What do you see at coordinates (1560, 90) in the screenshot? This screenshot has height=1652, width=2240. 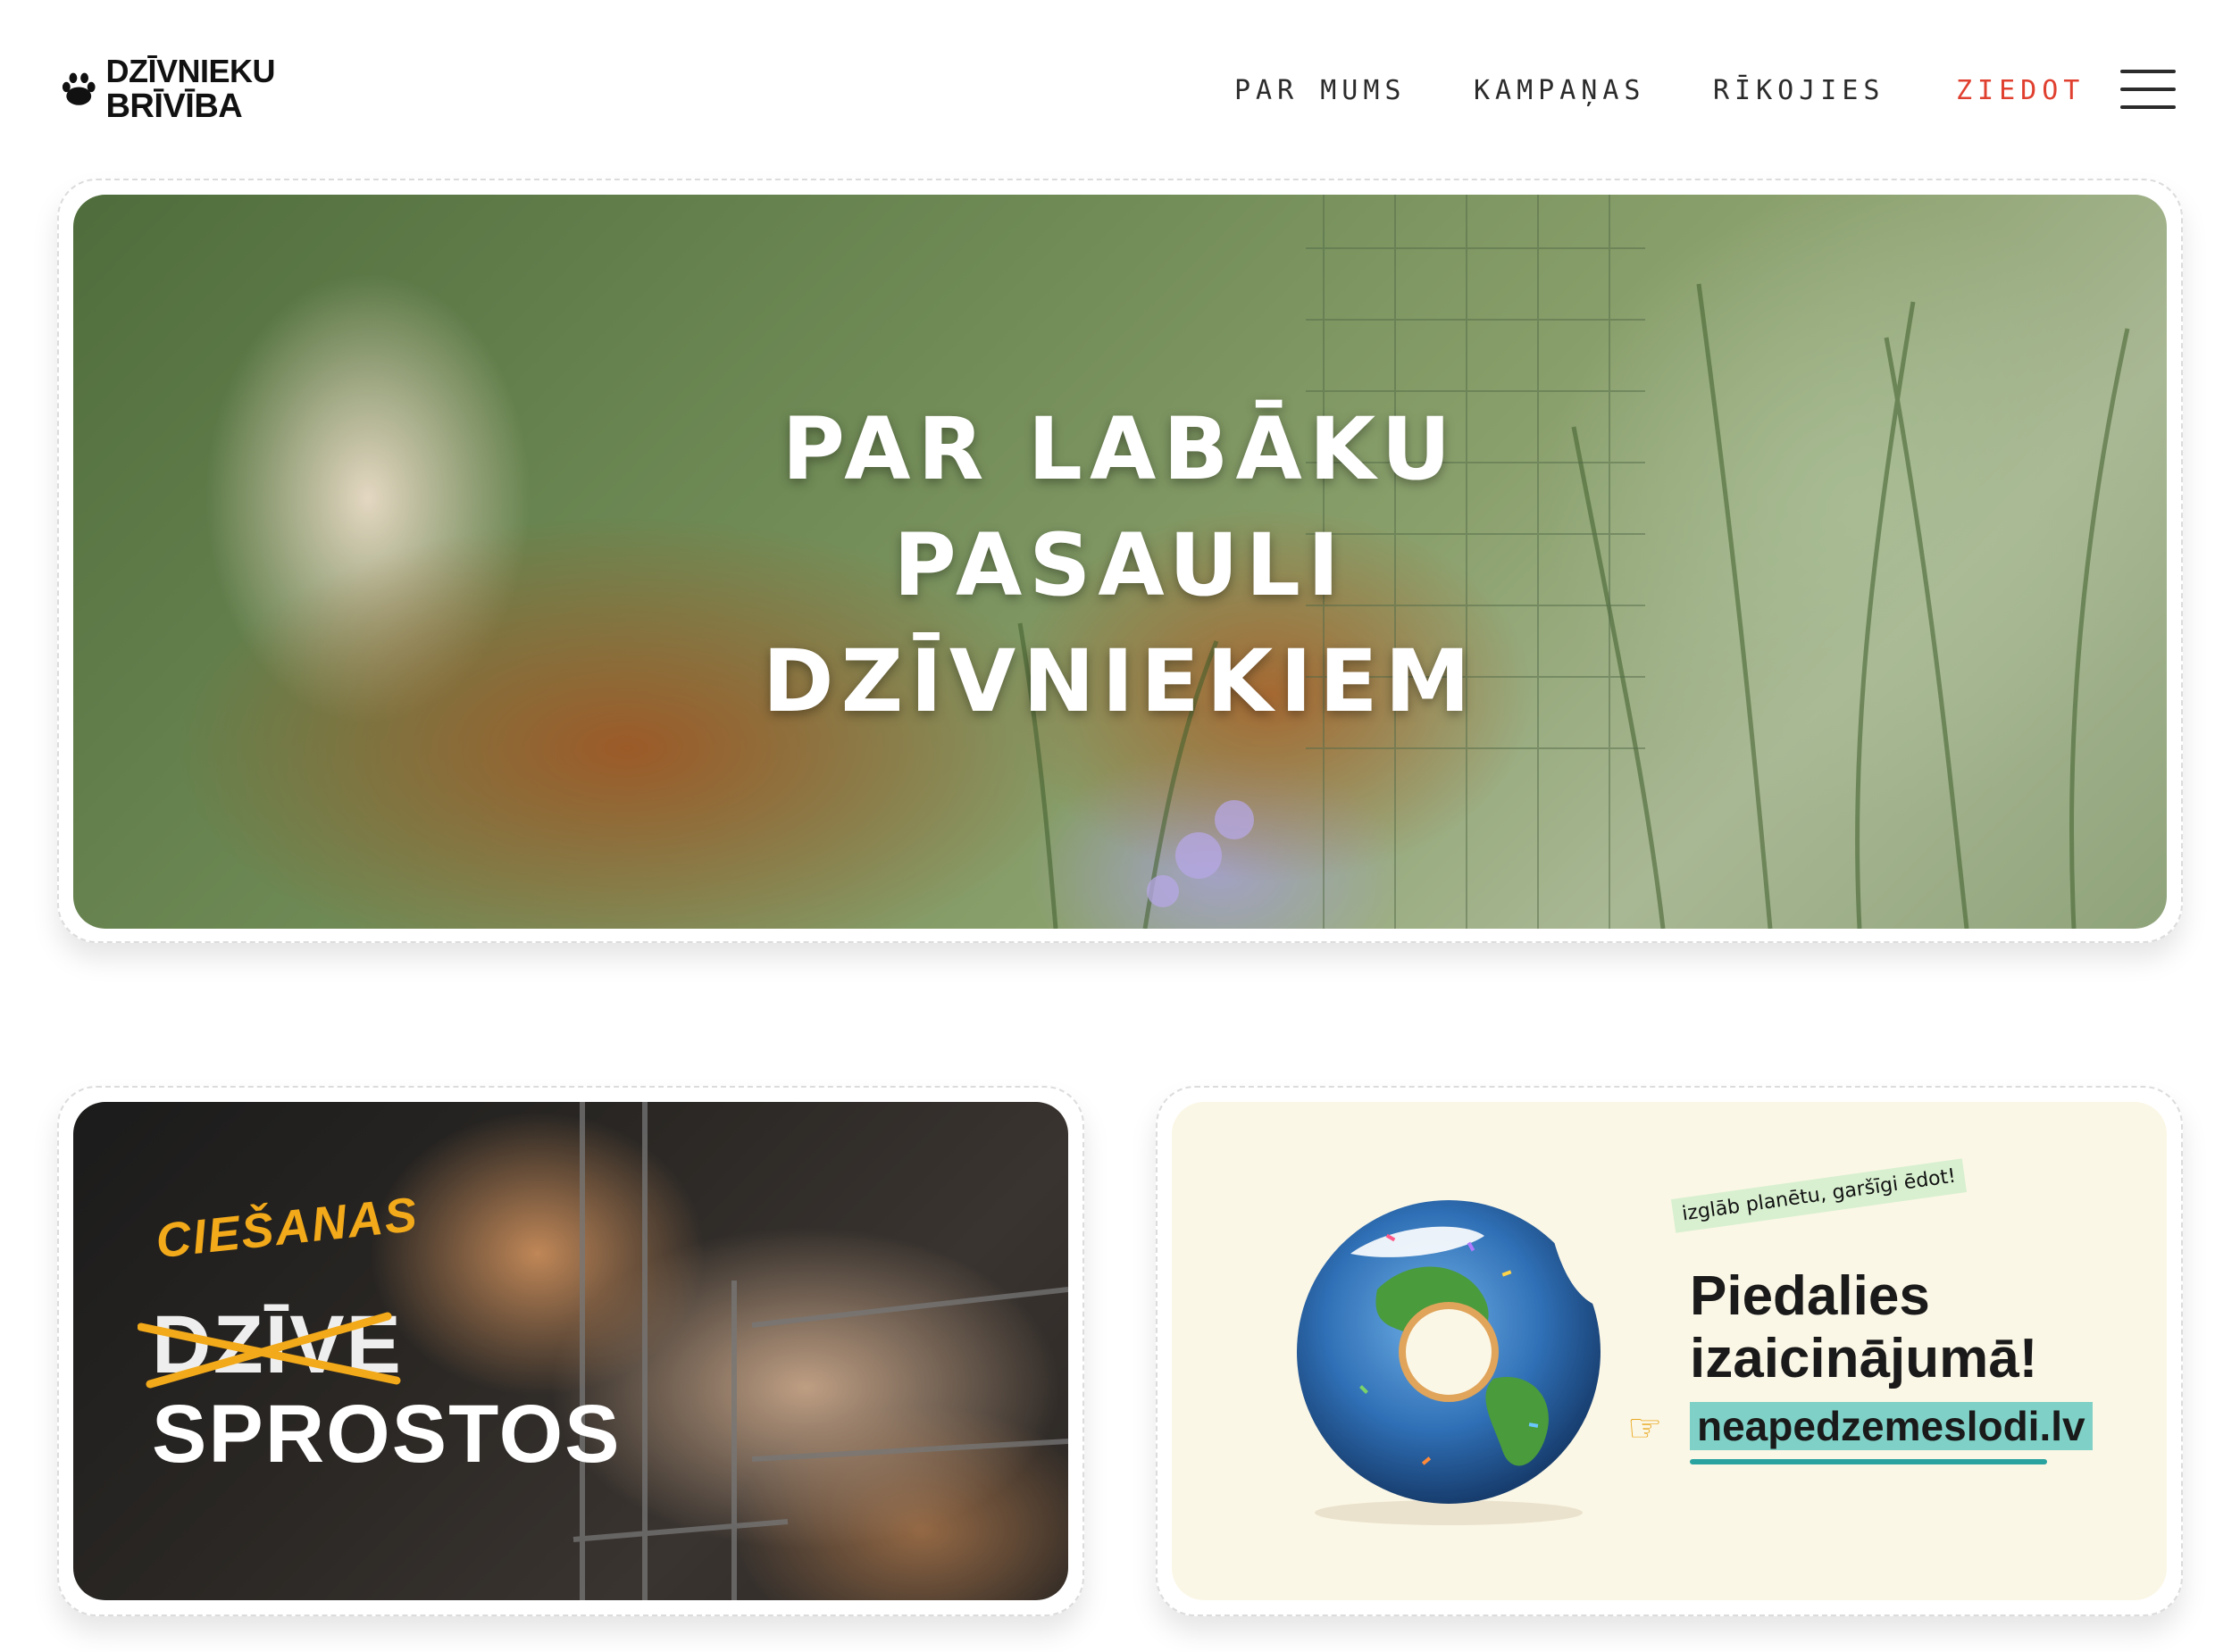 I see `nav-item-kampanas: KAMPAŅAS` at bounding box center [1560, 90].